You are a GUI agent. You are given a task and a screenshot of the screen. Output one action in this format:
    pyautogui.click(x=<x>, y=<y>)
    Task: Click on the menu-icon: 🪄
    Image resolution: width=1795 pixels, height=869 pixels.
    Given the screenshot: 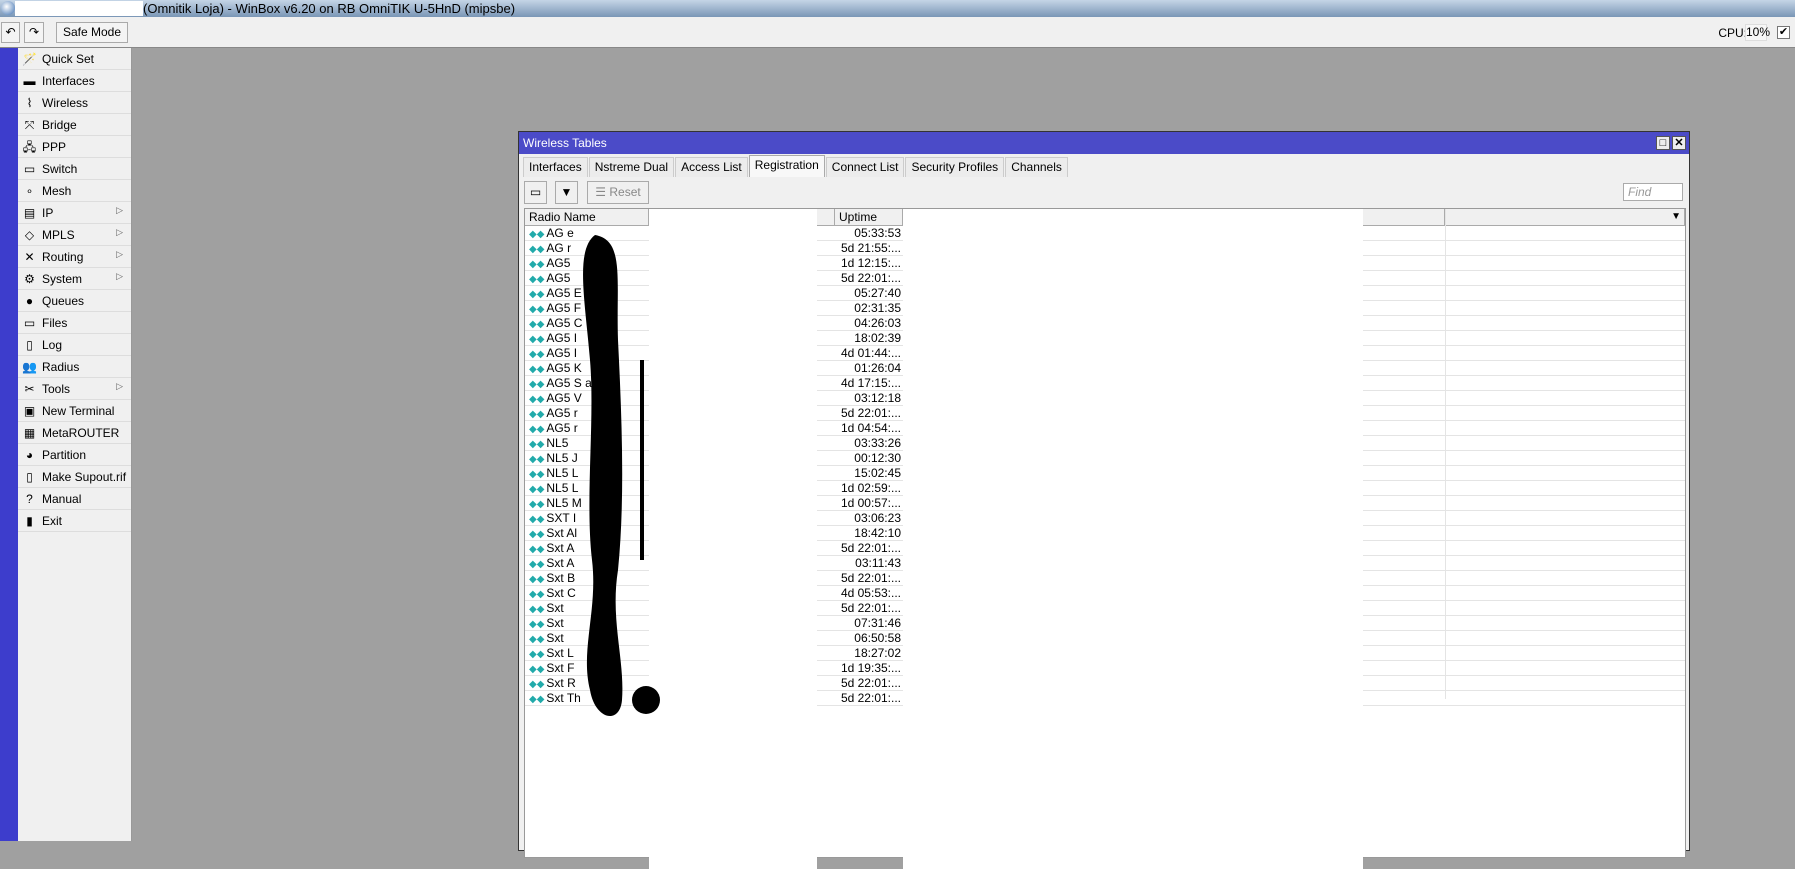 What is the action you would take?
    pyautogui.click(x=29, y=58)
    